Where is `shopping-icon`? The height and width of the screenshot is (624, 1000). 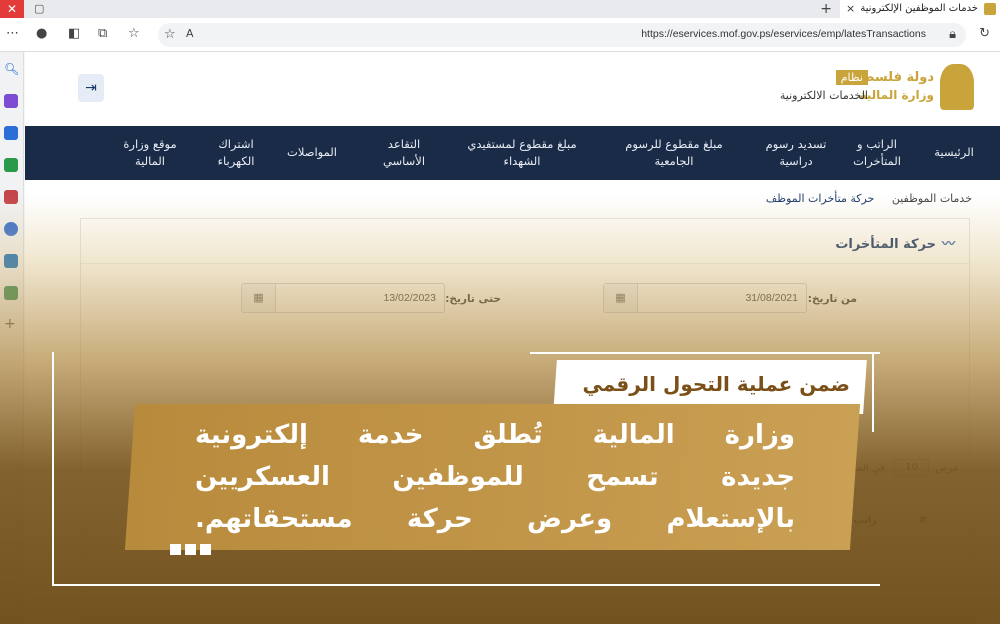 shopping-icon is located at coordinates (11, 133).